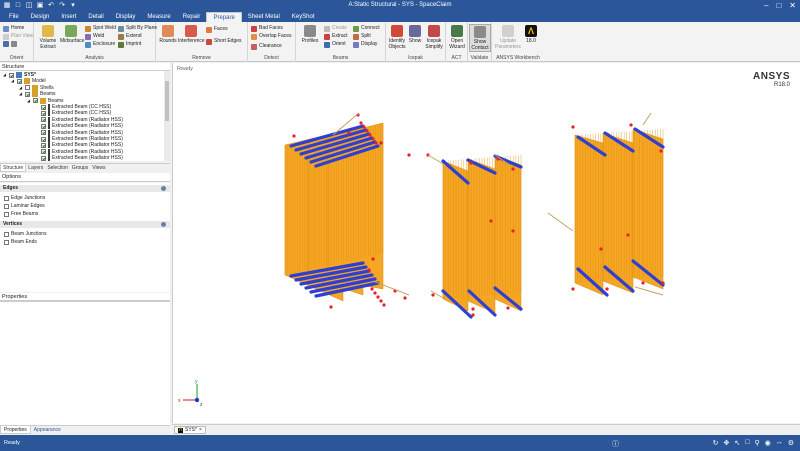 This screenshot has height=451, width=800. I want to click on tab-repair: Repair, so click(192, 17).